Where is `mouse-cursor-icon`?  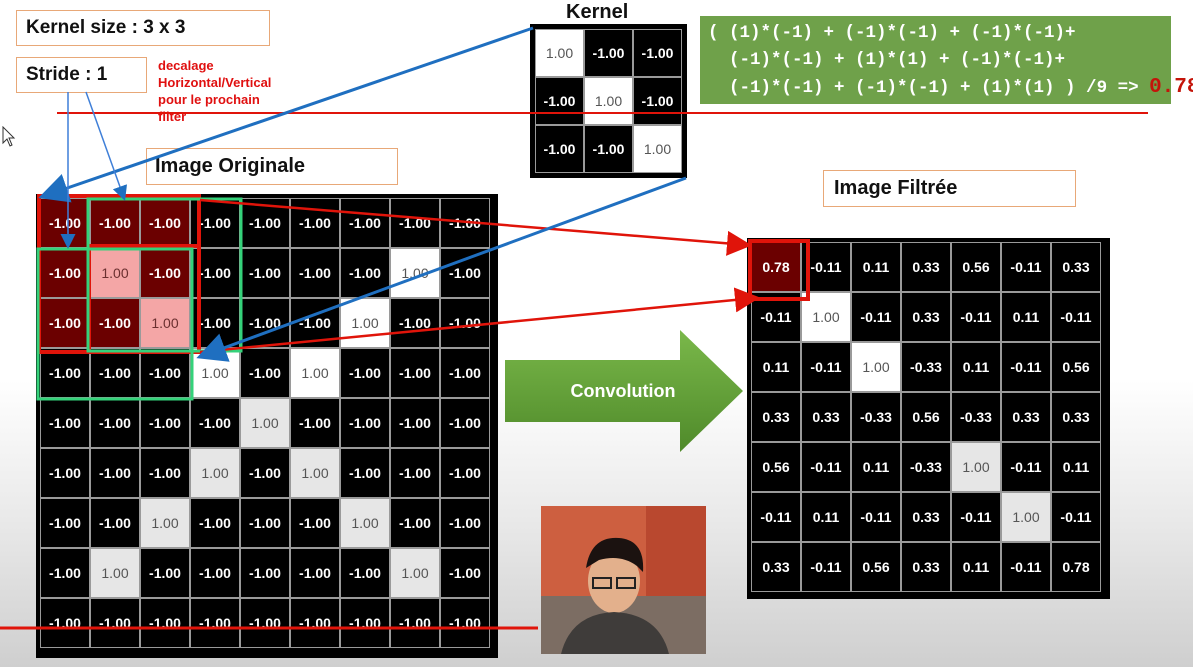 mouse-cursor-icon is located at coordinates (9, 136).